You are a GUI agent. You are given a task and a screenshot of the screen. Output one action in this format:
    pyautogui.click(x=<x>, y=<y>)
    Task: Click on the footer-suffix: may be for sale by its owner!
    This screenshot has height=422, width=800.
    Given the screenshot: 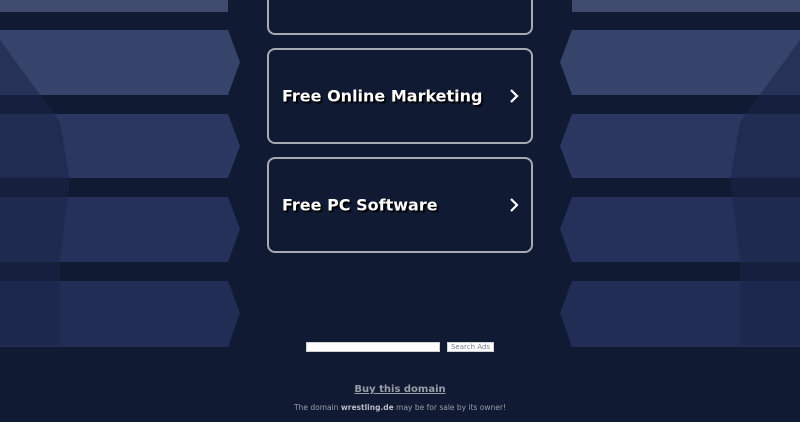 What is the action you would take?
    pyautogui.click(x=449, y=407)
    